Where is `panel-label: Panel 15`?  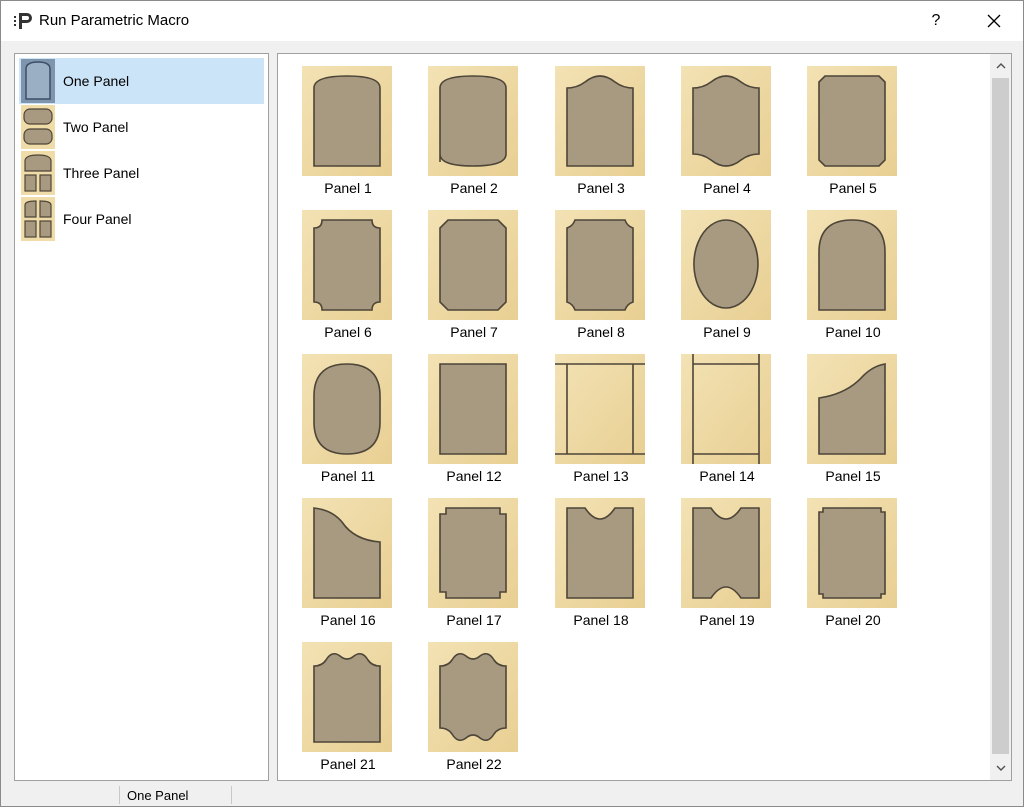 panel-label: Panel 15 is located at coordinates (853, 476).